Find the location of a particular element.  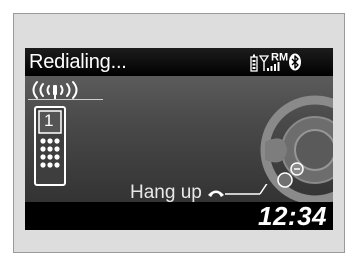

status-bar: Redialing... RM is located at coordinates (179, 62).